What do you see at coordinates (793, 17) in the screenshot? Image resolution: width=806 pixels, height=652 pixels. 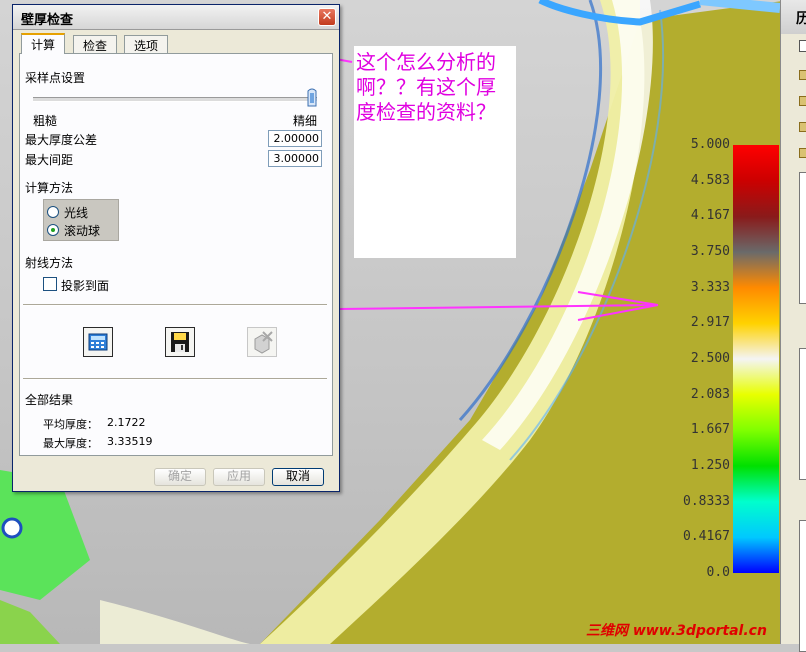 I see `side-panel-header: 历` at bounding box center [793, 17].